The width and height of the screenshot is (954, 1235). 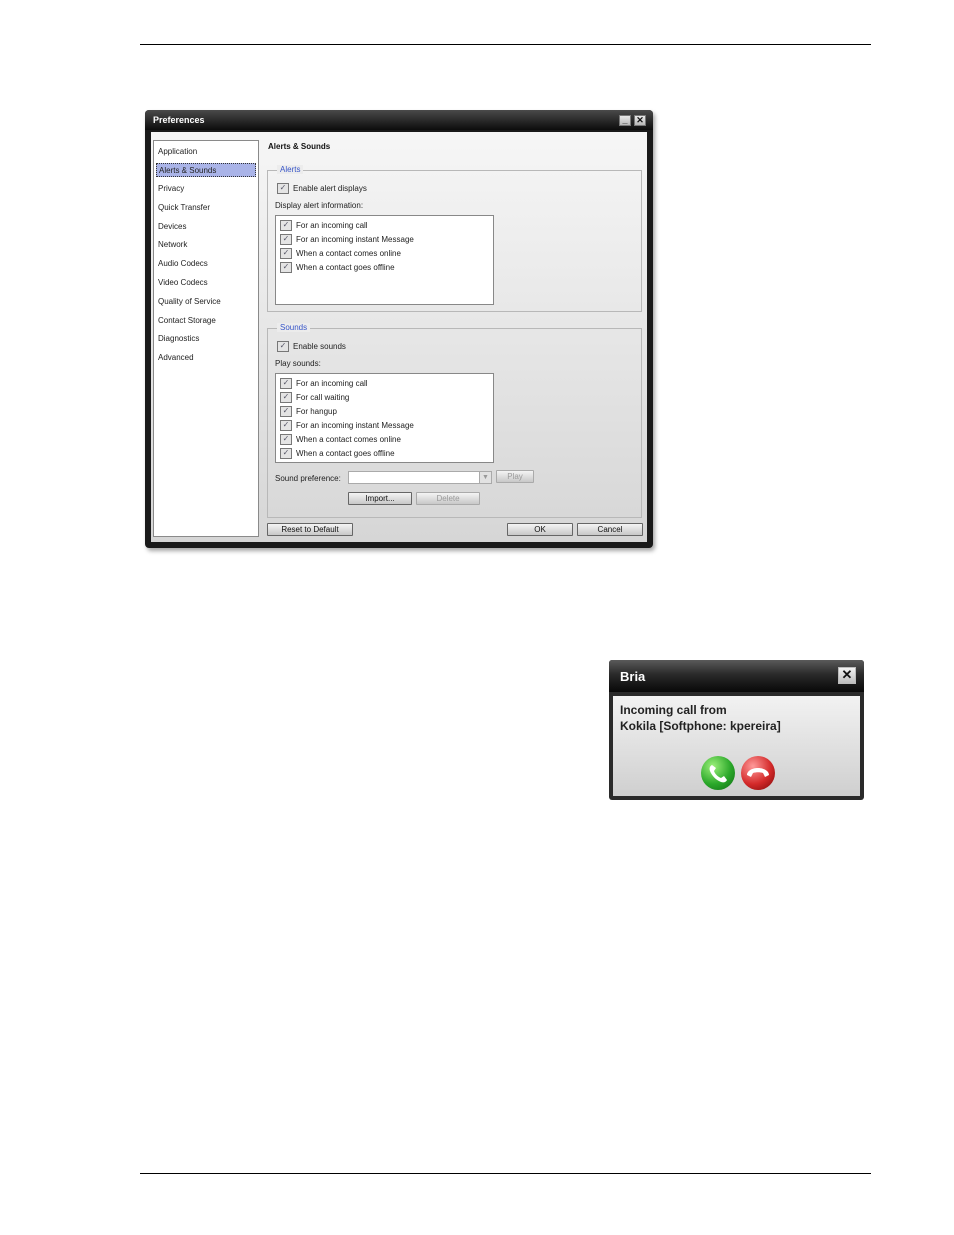 What do you see at coordinates (206, 358) in the screenshot?
I see `nav-item-advanced: Advanced` at bounding box center [206, 358].